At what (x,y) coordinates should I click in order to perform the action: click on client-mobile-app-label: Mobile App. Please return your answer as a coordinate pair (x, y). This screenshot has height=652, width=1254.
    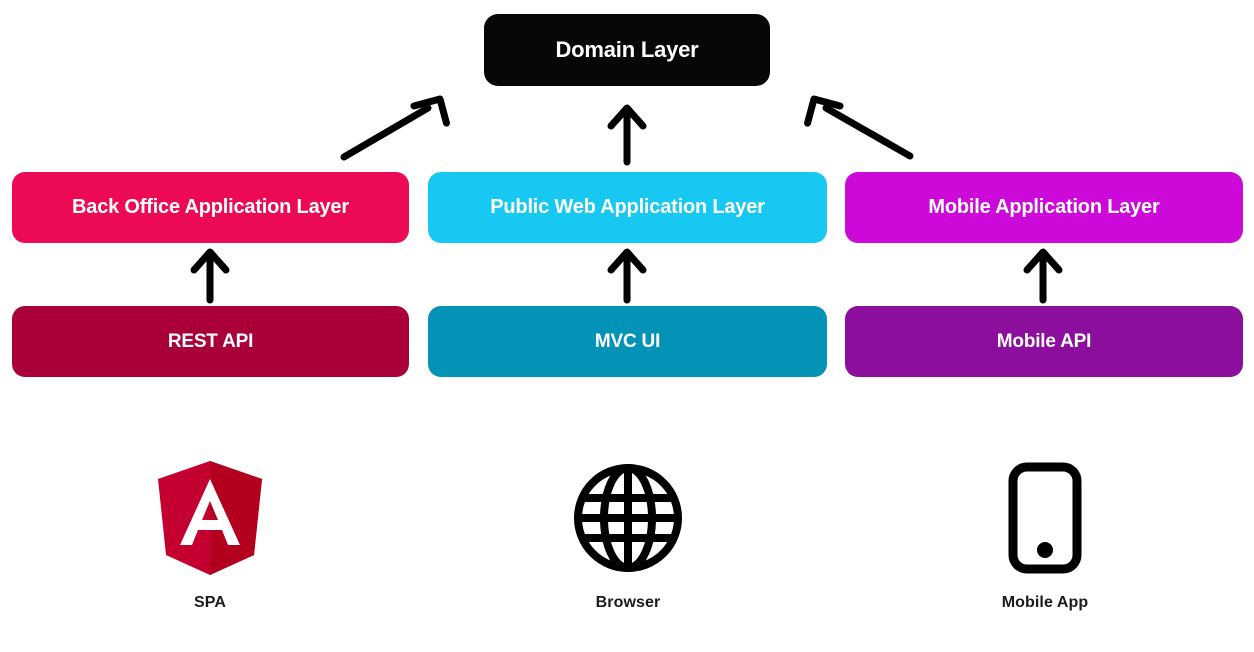
    Looking at the image, I should click on (1045, 602).